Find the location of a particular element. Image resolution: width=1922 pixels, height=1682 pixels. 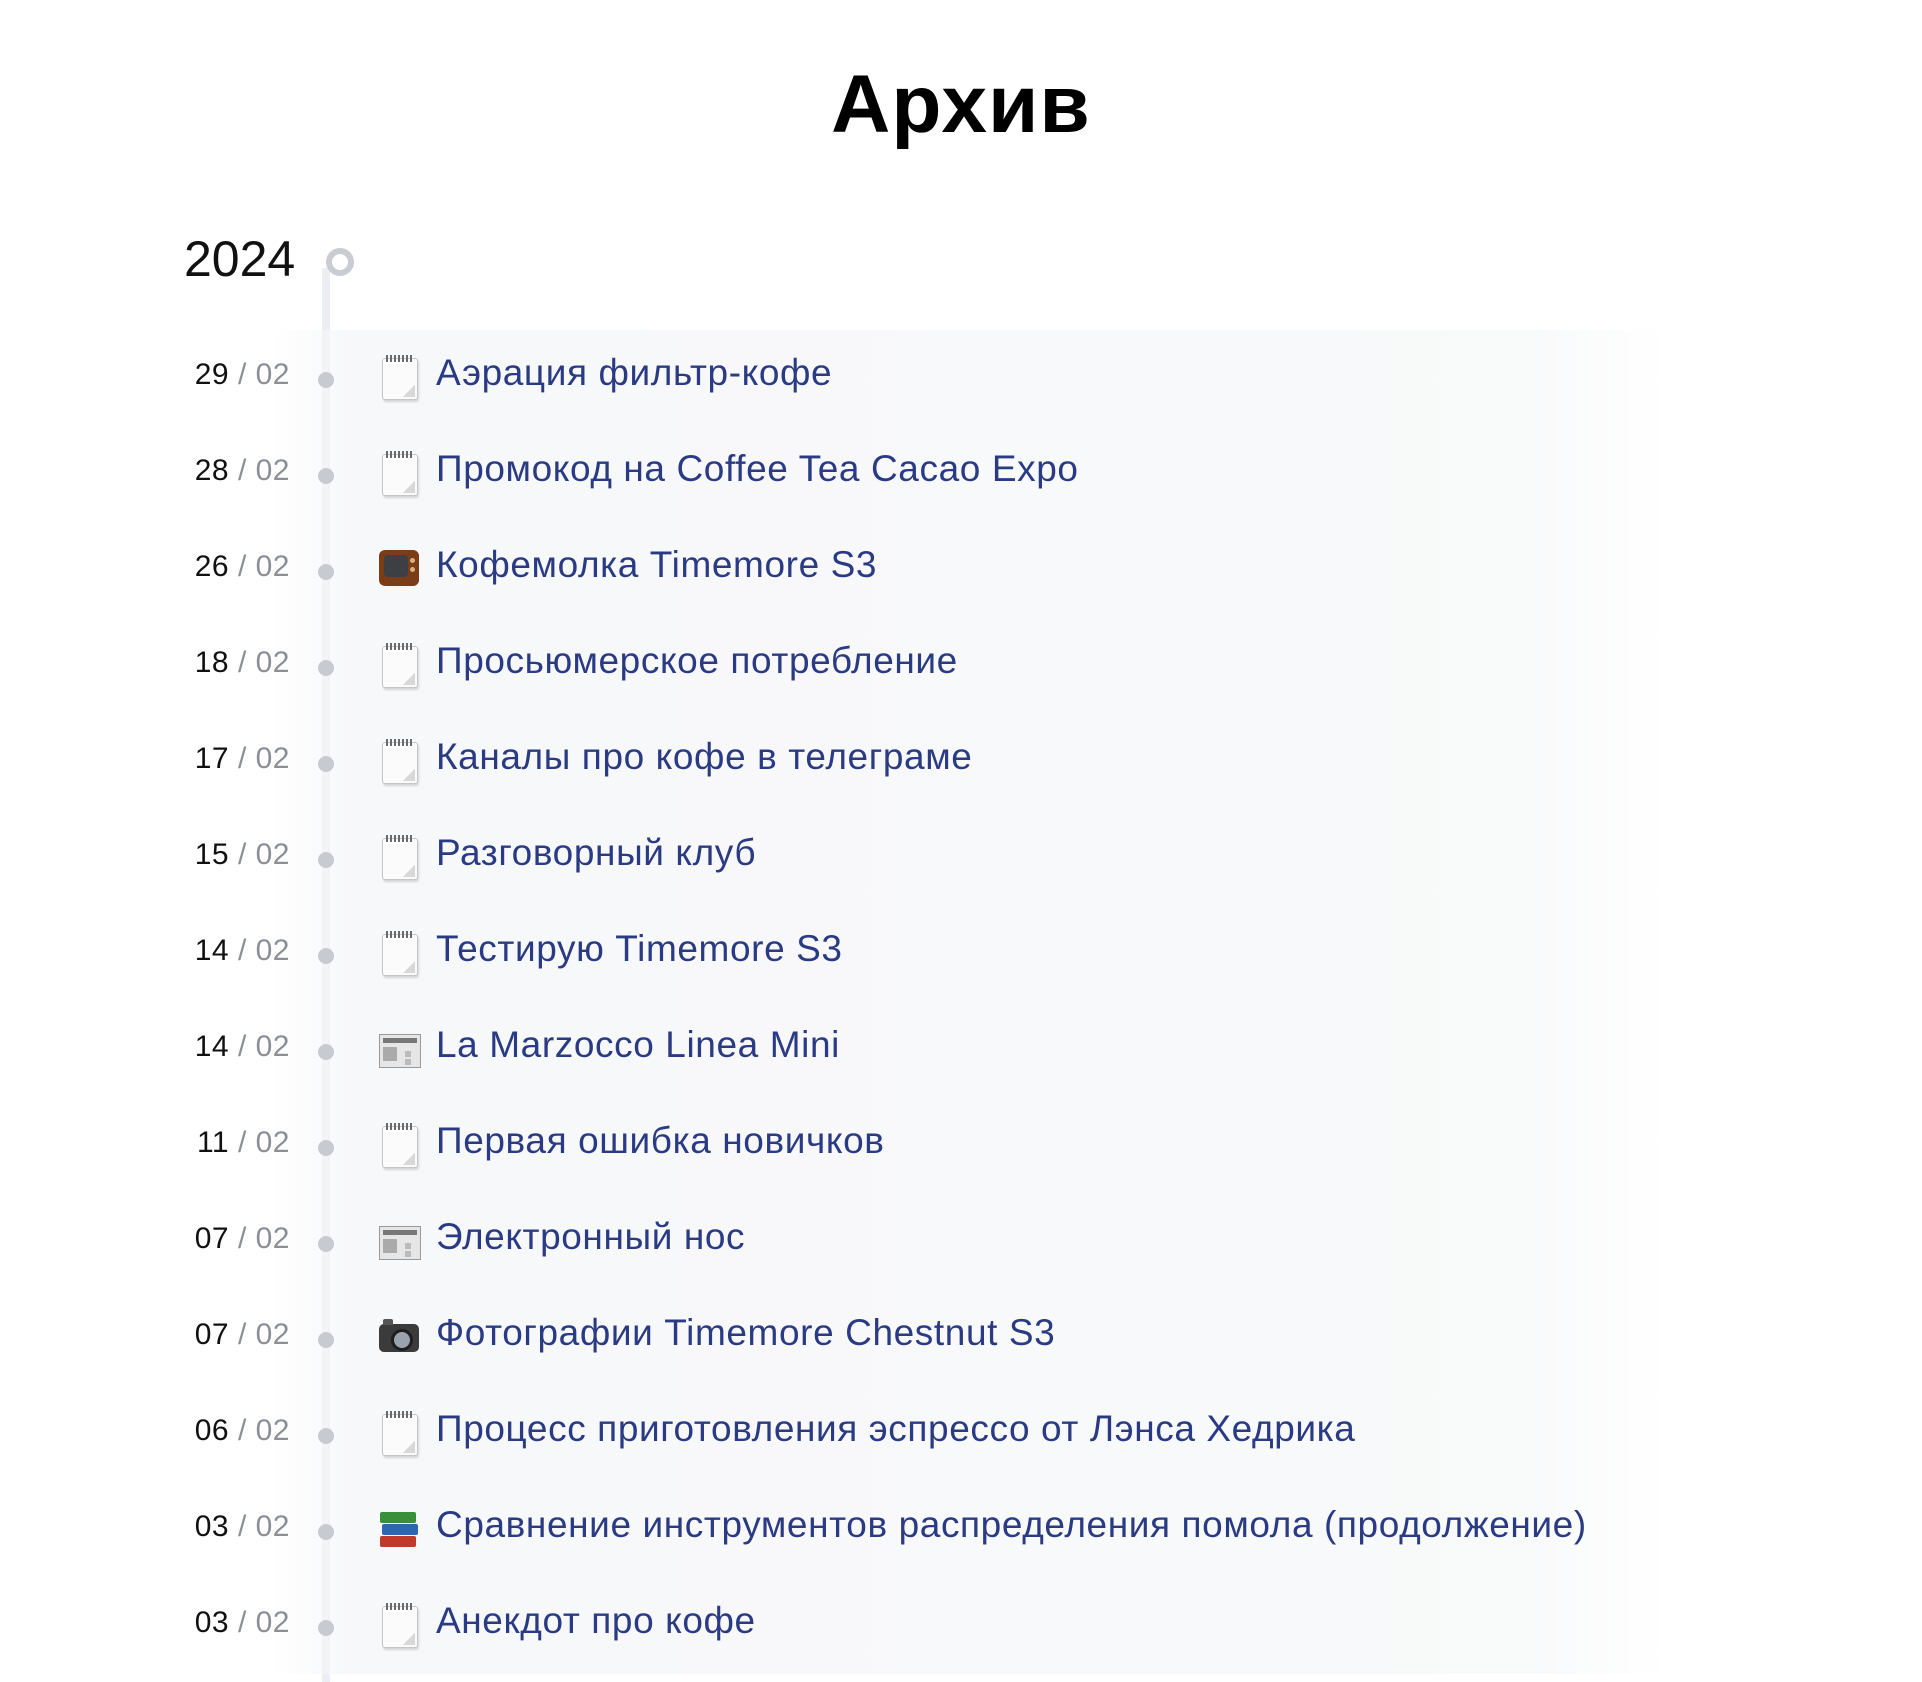

list-item: 17 / 02 Каналы про кофе в телеграме is located at coordinates (961, 762).